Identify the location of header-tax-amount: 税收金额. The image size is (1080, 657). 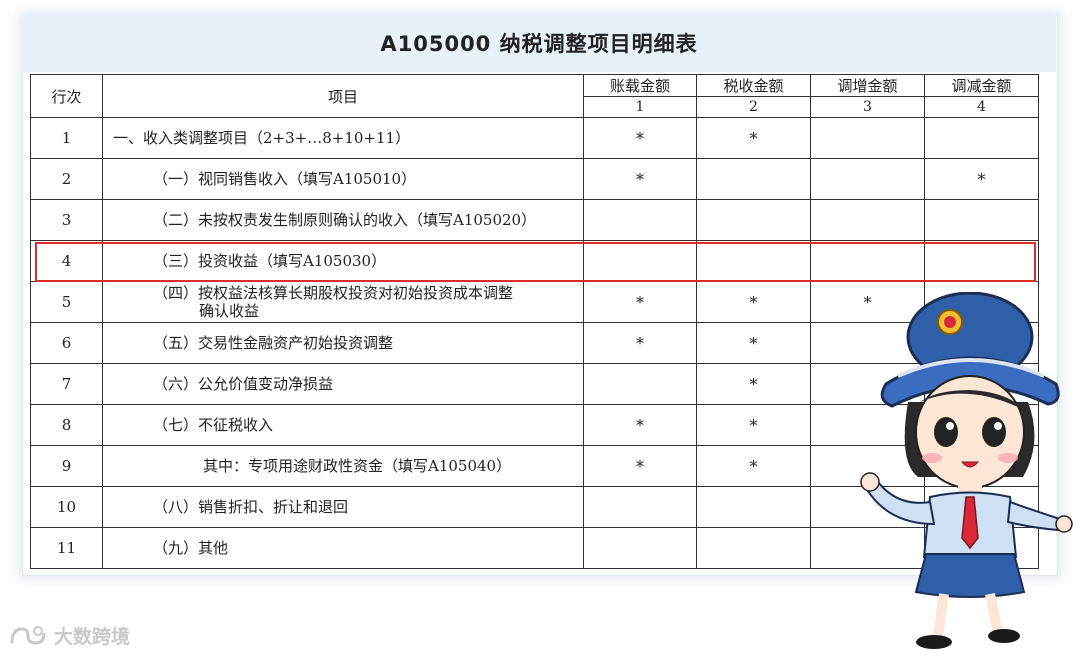
(753, 85).